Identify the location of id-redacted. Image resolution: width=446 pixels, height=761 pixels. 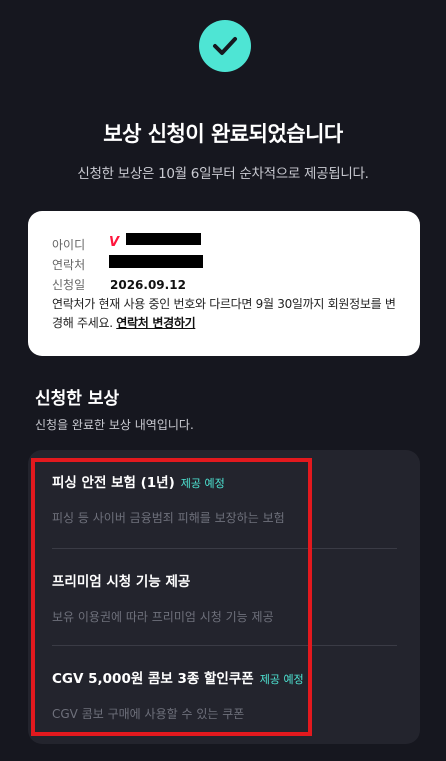
(163, 239).